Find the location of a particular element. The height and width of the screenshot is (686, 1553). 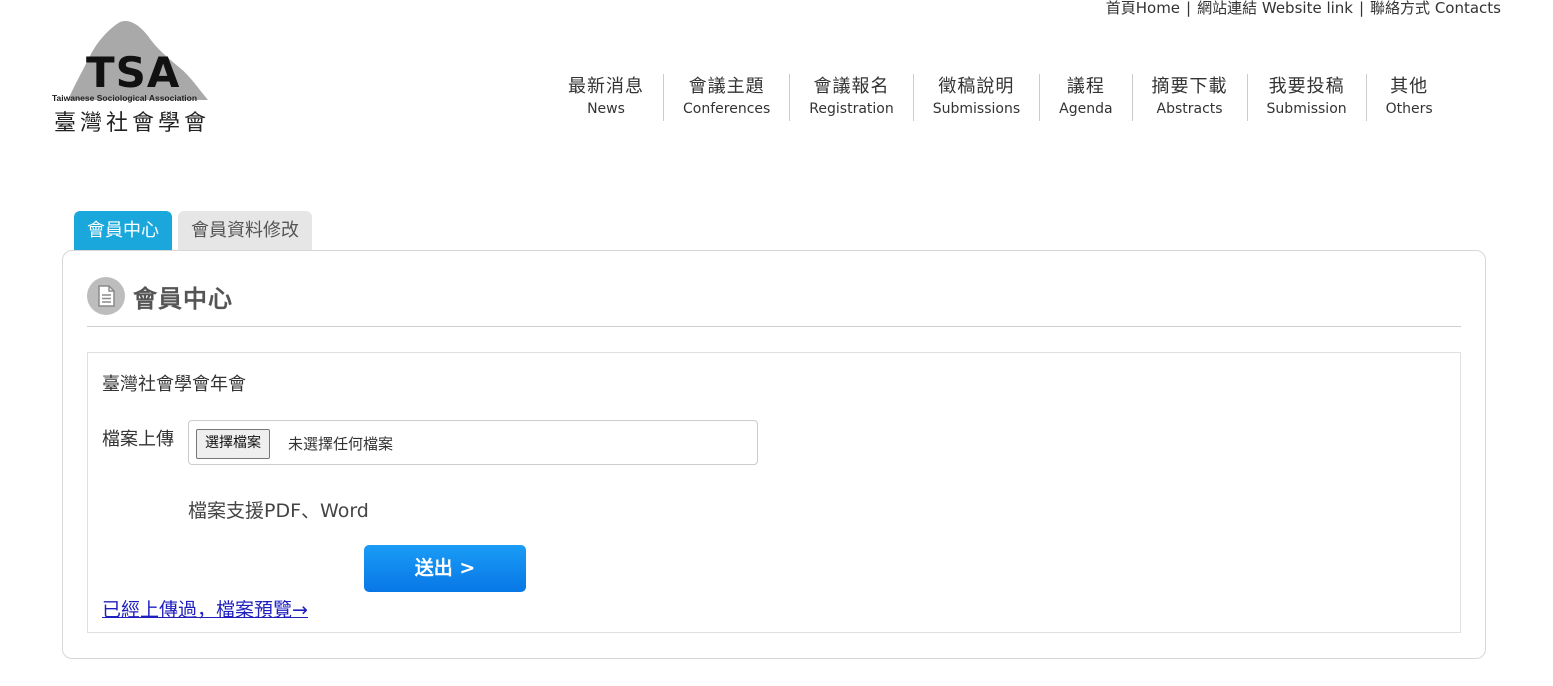

form-subtitle: 臺灣社會學會年會 is located at coordinates (174, 384).